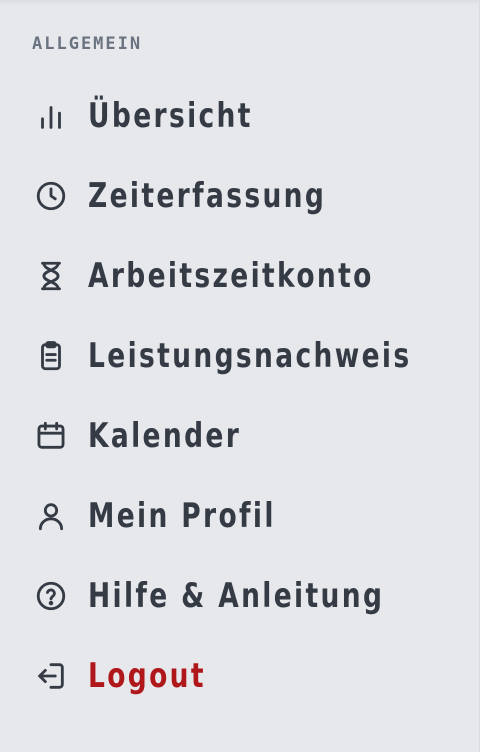 The width and height of the screenshot is (480, 752). What do you see at coordinates (51, 356) in the screenshot?
I see `clipboard-icon` at bounding box center [51, 356].